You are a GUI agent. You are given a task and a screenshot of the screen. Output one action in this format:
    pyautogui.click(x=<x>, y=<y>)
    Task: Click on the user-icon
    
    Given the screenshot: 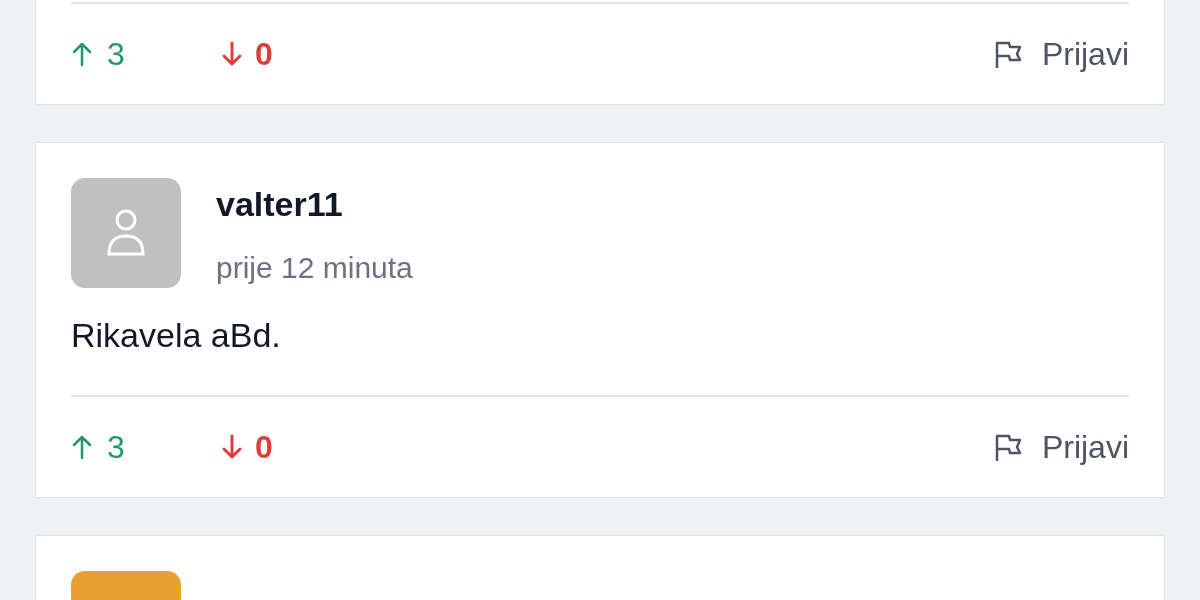 What is the action you would take?
    pyautogui.click(x=126, y=233)
    